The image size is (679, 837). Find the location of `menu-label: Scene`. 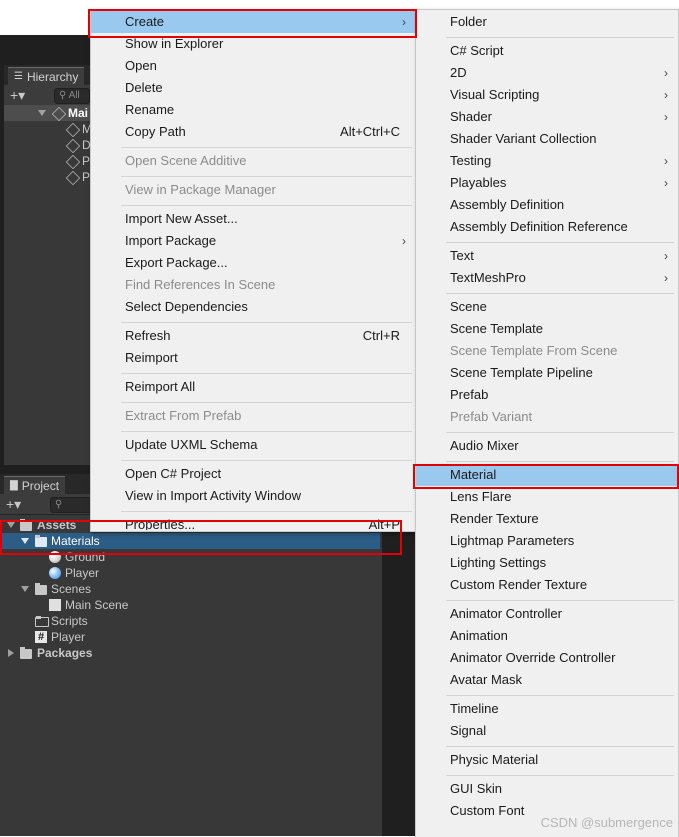

menu-label: Scene is located at coordinates (468, 306).